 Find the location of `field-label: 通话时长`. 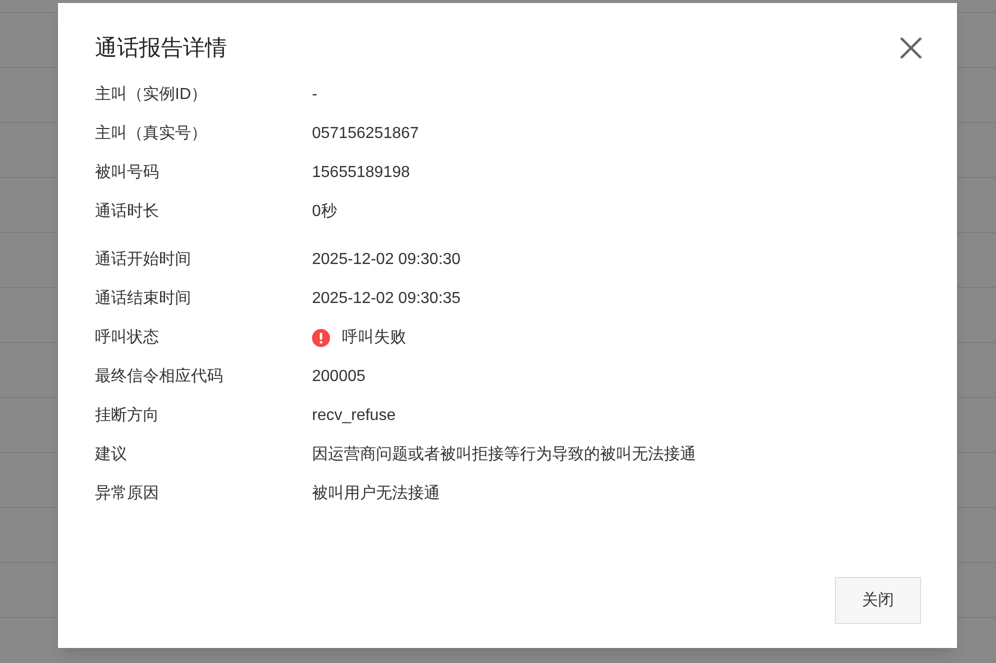

field-label: 通话时长 is located at coordinates (127, 212).